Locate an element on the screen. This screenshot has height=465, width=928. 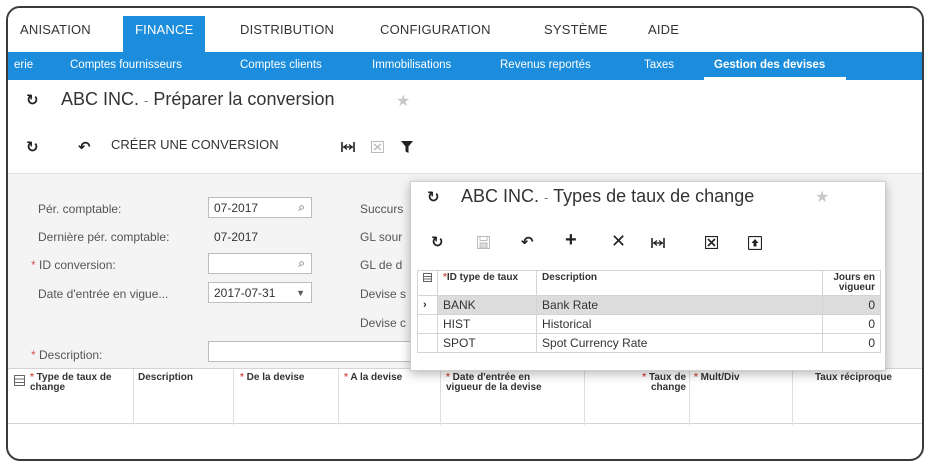
top-nav-systeme: SYSTÈME is located at coordinates (576, 29).